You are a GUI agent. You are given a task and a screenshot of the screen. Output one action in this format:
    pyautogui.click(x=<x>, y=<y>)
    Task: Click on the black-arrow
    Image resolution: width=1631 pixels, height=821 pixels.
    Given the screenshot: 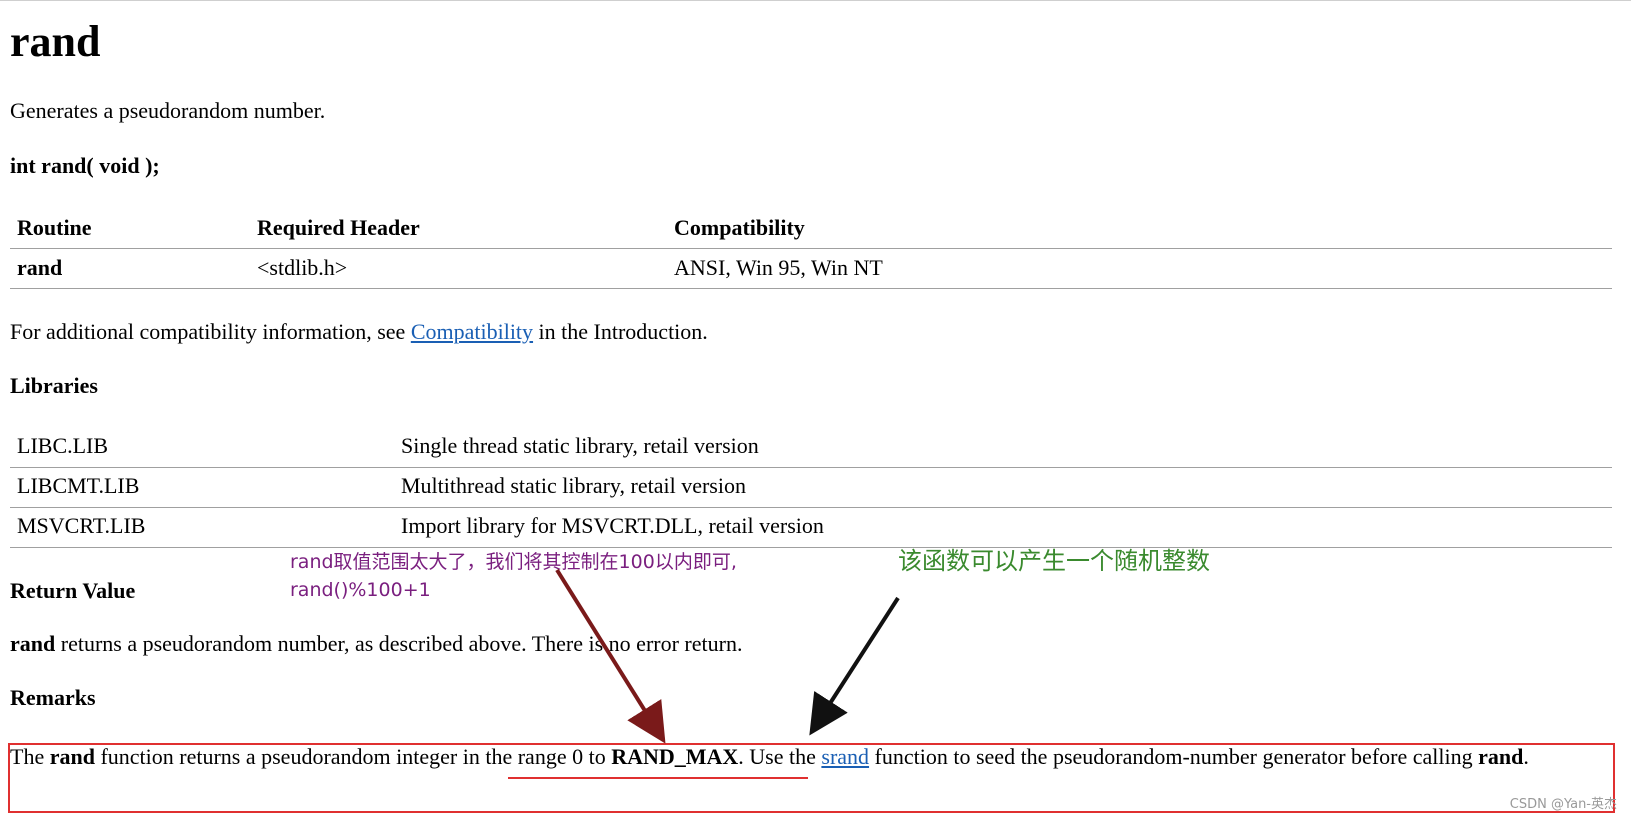 What is the action you would take?
    pyautogui.click(x=854, y=666)
    